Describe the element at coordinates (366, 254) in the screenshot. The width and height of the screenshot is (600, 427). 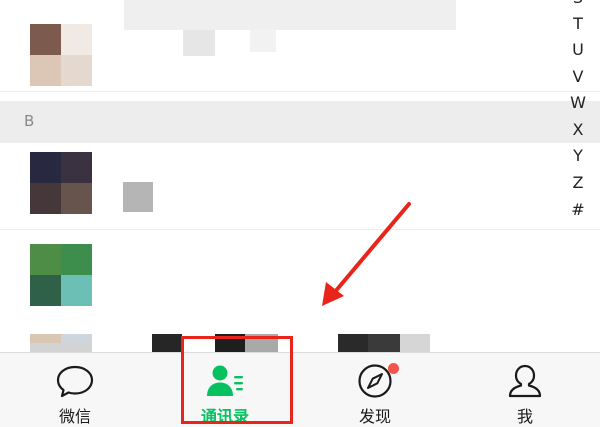
I see `pointer-arrow-icon` at that location.